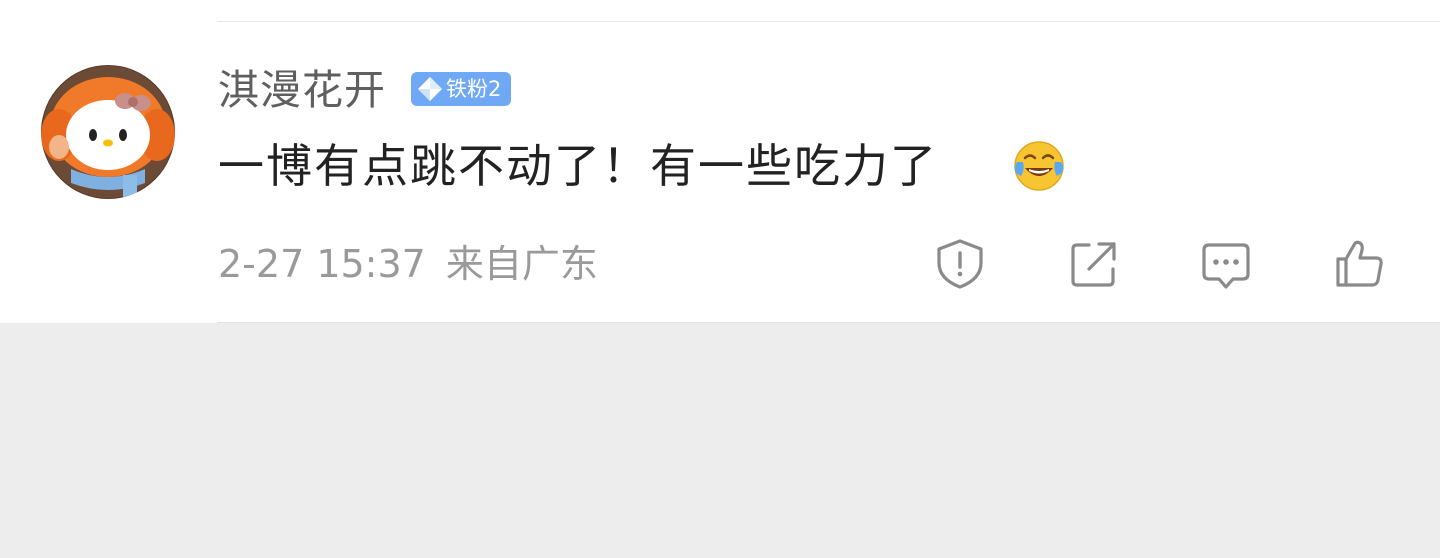 This screenshot has height=558, width=1440. I want to click on fan-badge: 铁粉2, so click(461, 89).